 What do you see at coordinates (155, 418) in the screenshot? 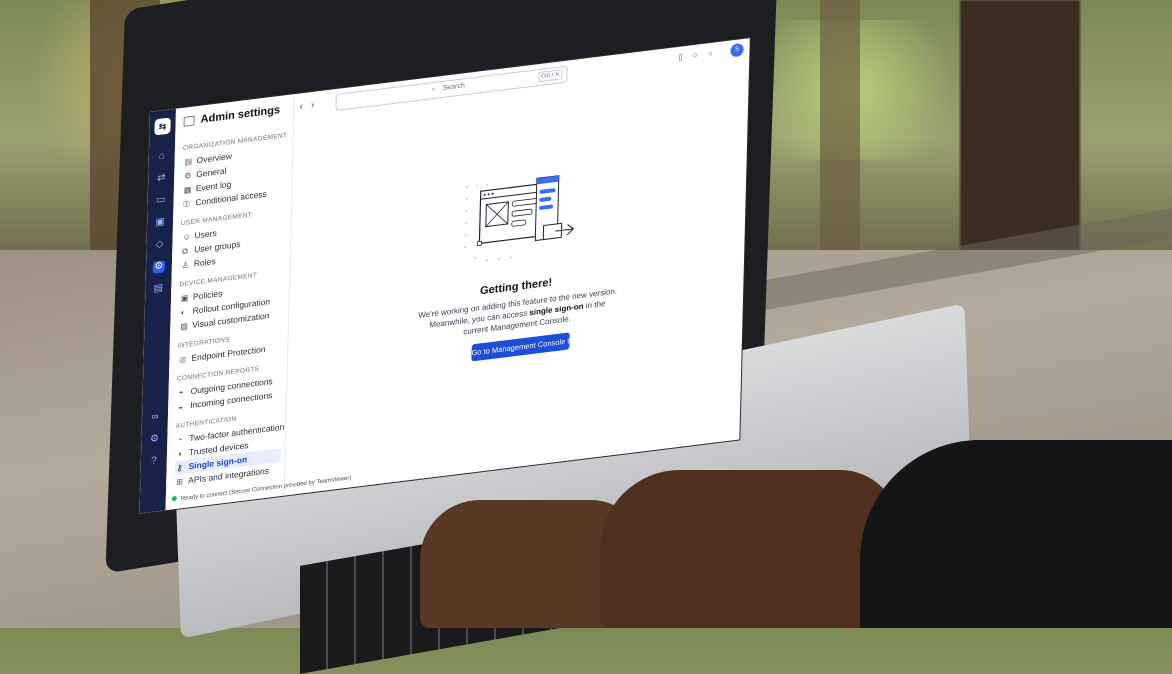
I see `integrations-icon: ∞` at bounding box center [155, 418].